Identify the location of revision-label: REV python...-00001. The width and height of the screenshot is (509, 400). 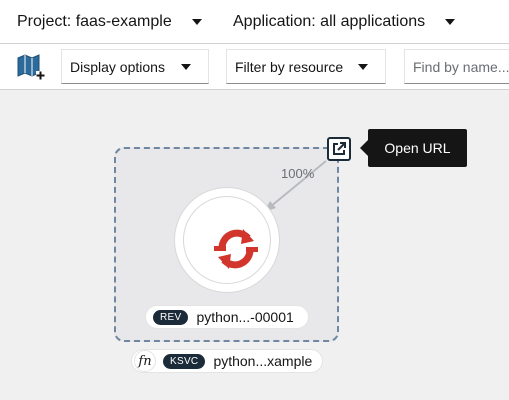
(227, 317).